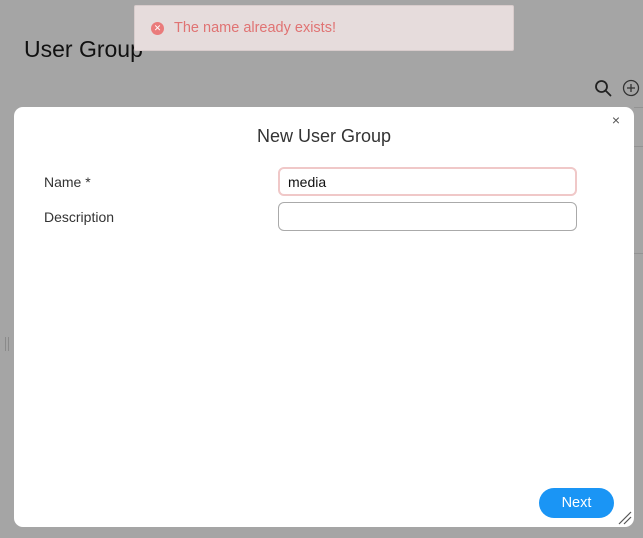 The height and width of the screenshot is (538, 643). Describe the element at coordinates (427, 181) in the screenshot. I see `name-field` at that location.